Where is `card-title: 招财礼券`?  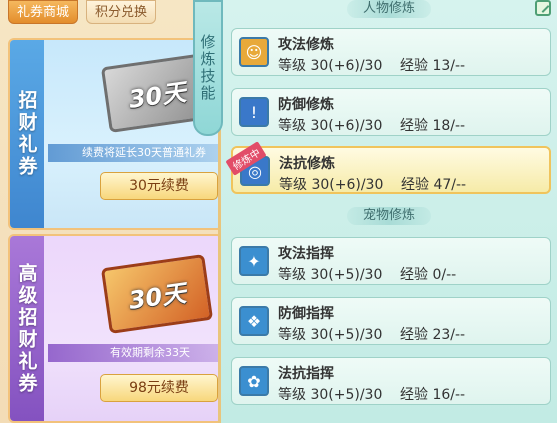 card-title: 招财礼券 is located at coordinates (26, 134).